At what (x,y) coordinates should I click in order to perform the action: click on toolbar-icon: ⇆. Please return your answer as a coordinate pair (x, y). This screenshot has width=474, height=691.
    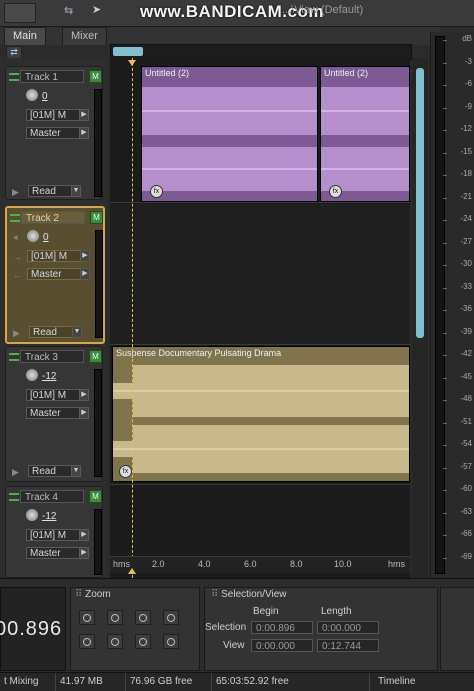
    Looking at the image, I should click on (68, 10).